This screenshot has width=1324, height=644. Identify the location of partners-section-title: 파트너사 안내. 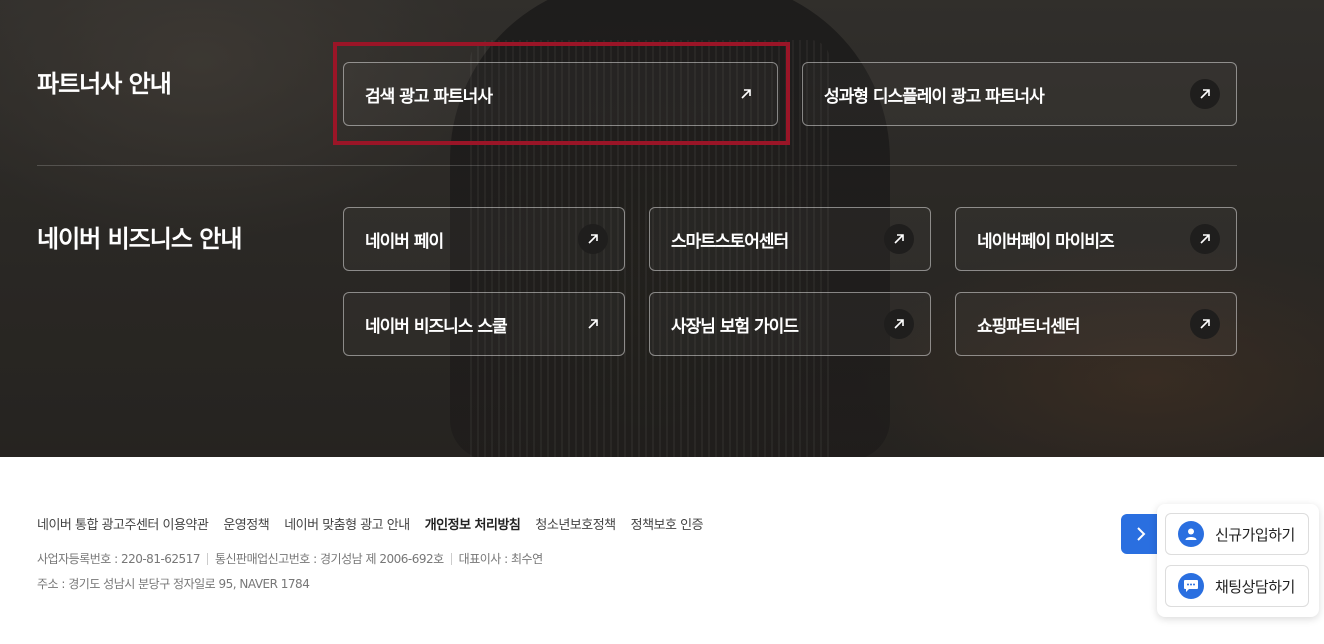
(104, 84).